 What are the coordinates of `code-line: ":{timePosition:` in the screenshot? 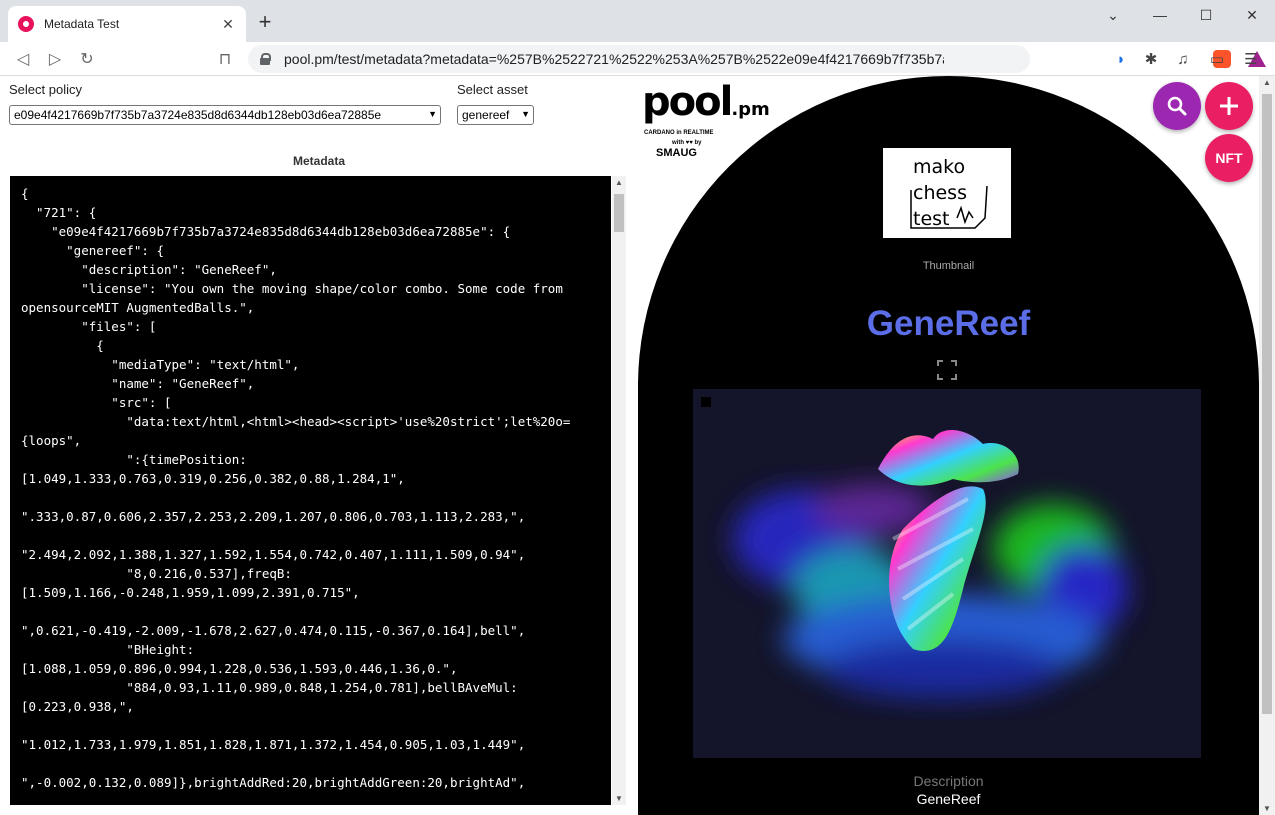 It's located at (134, 459).